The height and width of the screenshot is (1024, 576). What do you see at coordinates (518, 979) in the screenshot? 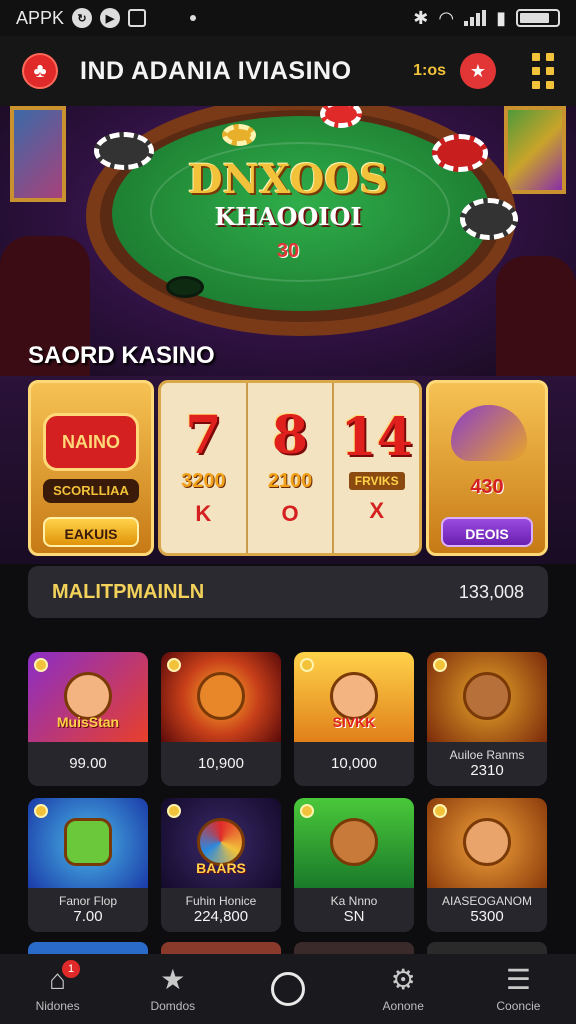
I see `menu-icon: ☰` at bounding box center [518, 979].